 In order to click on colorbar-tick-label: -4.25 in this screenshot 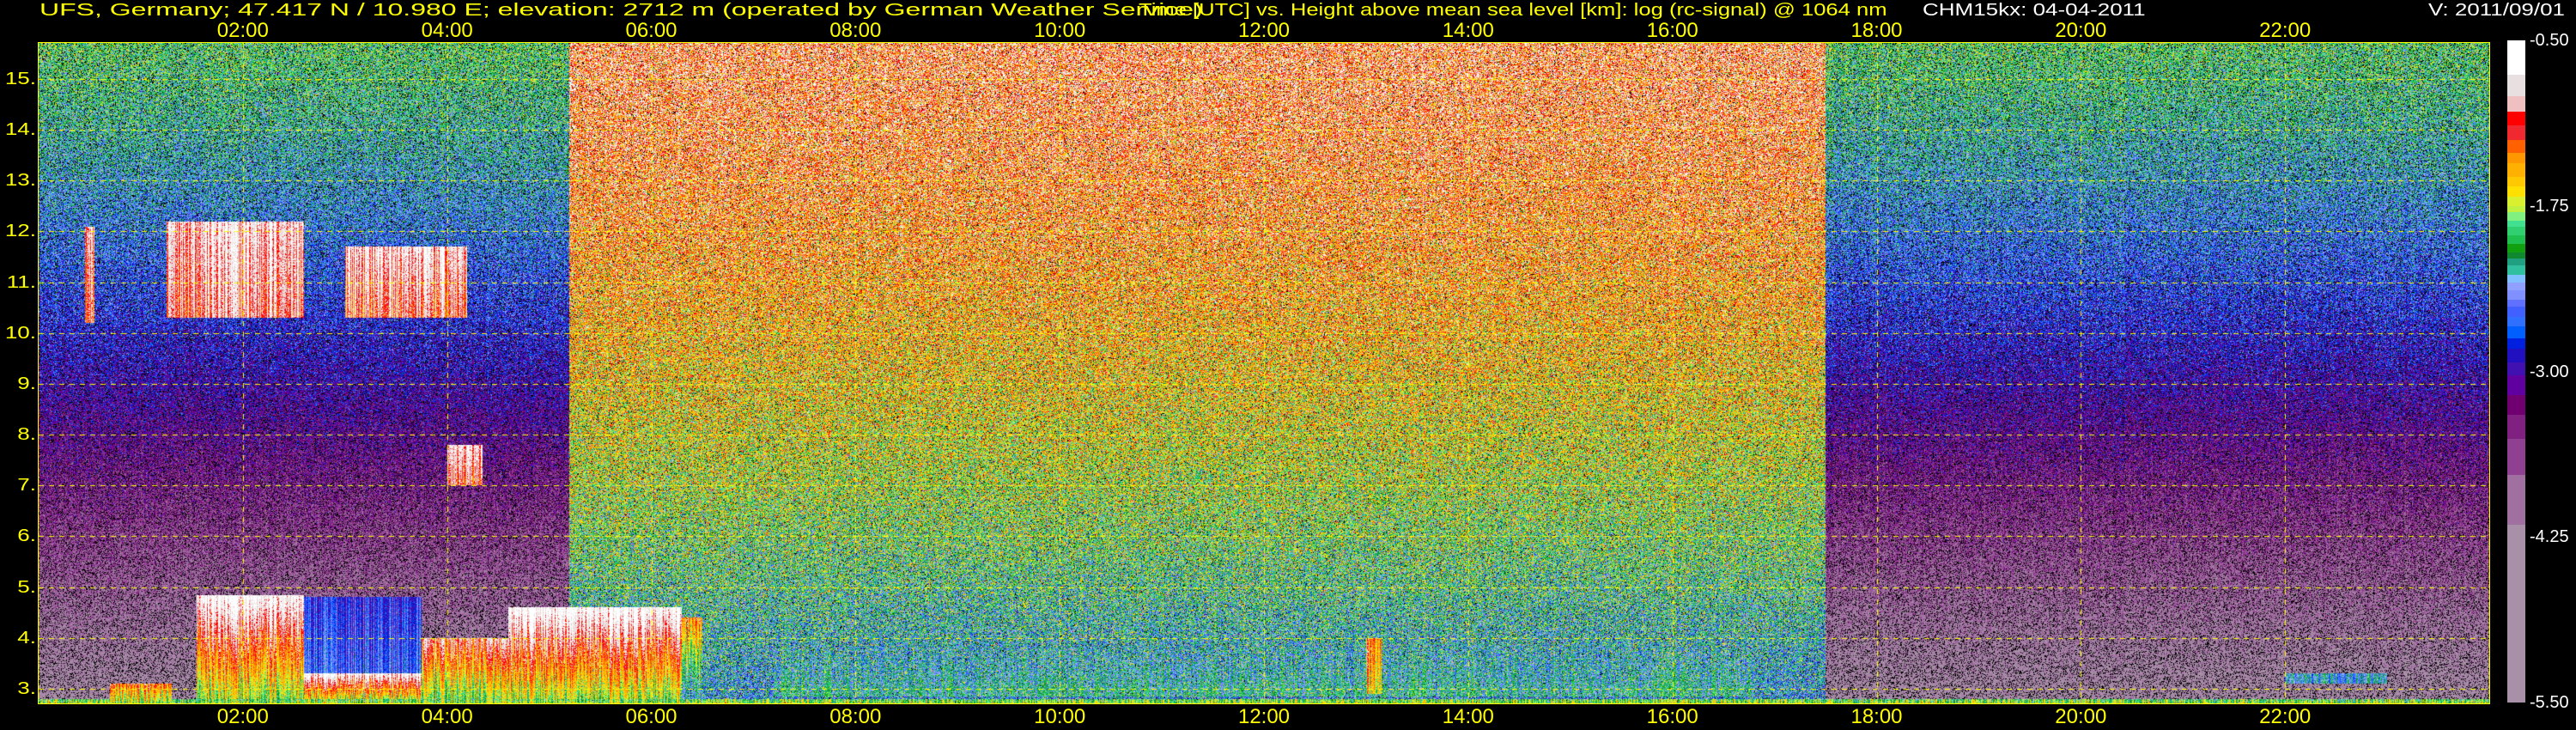, I will do `click(2550, 537)`.